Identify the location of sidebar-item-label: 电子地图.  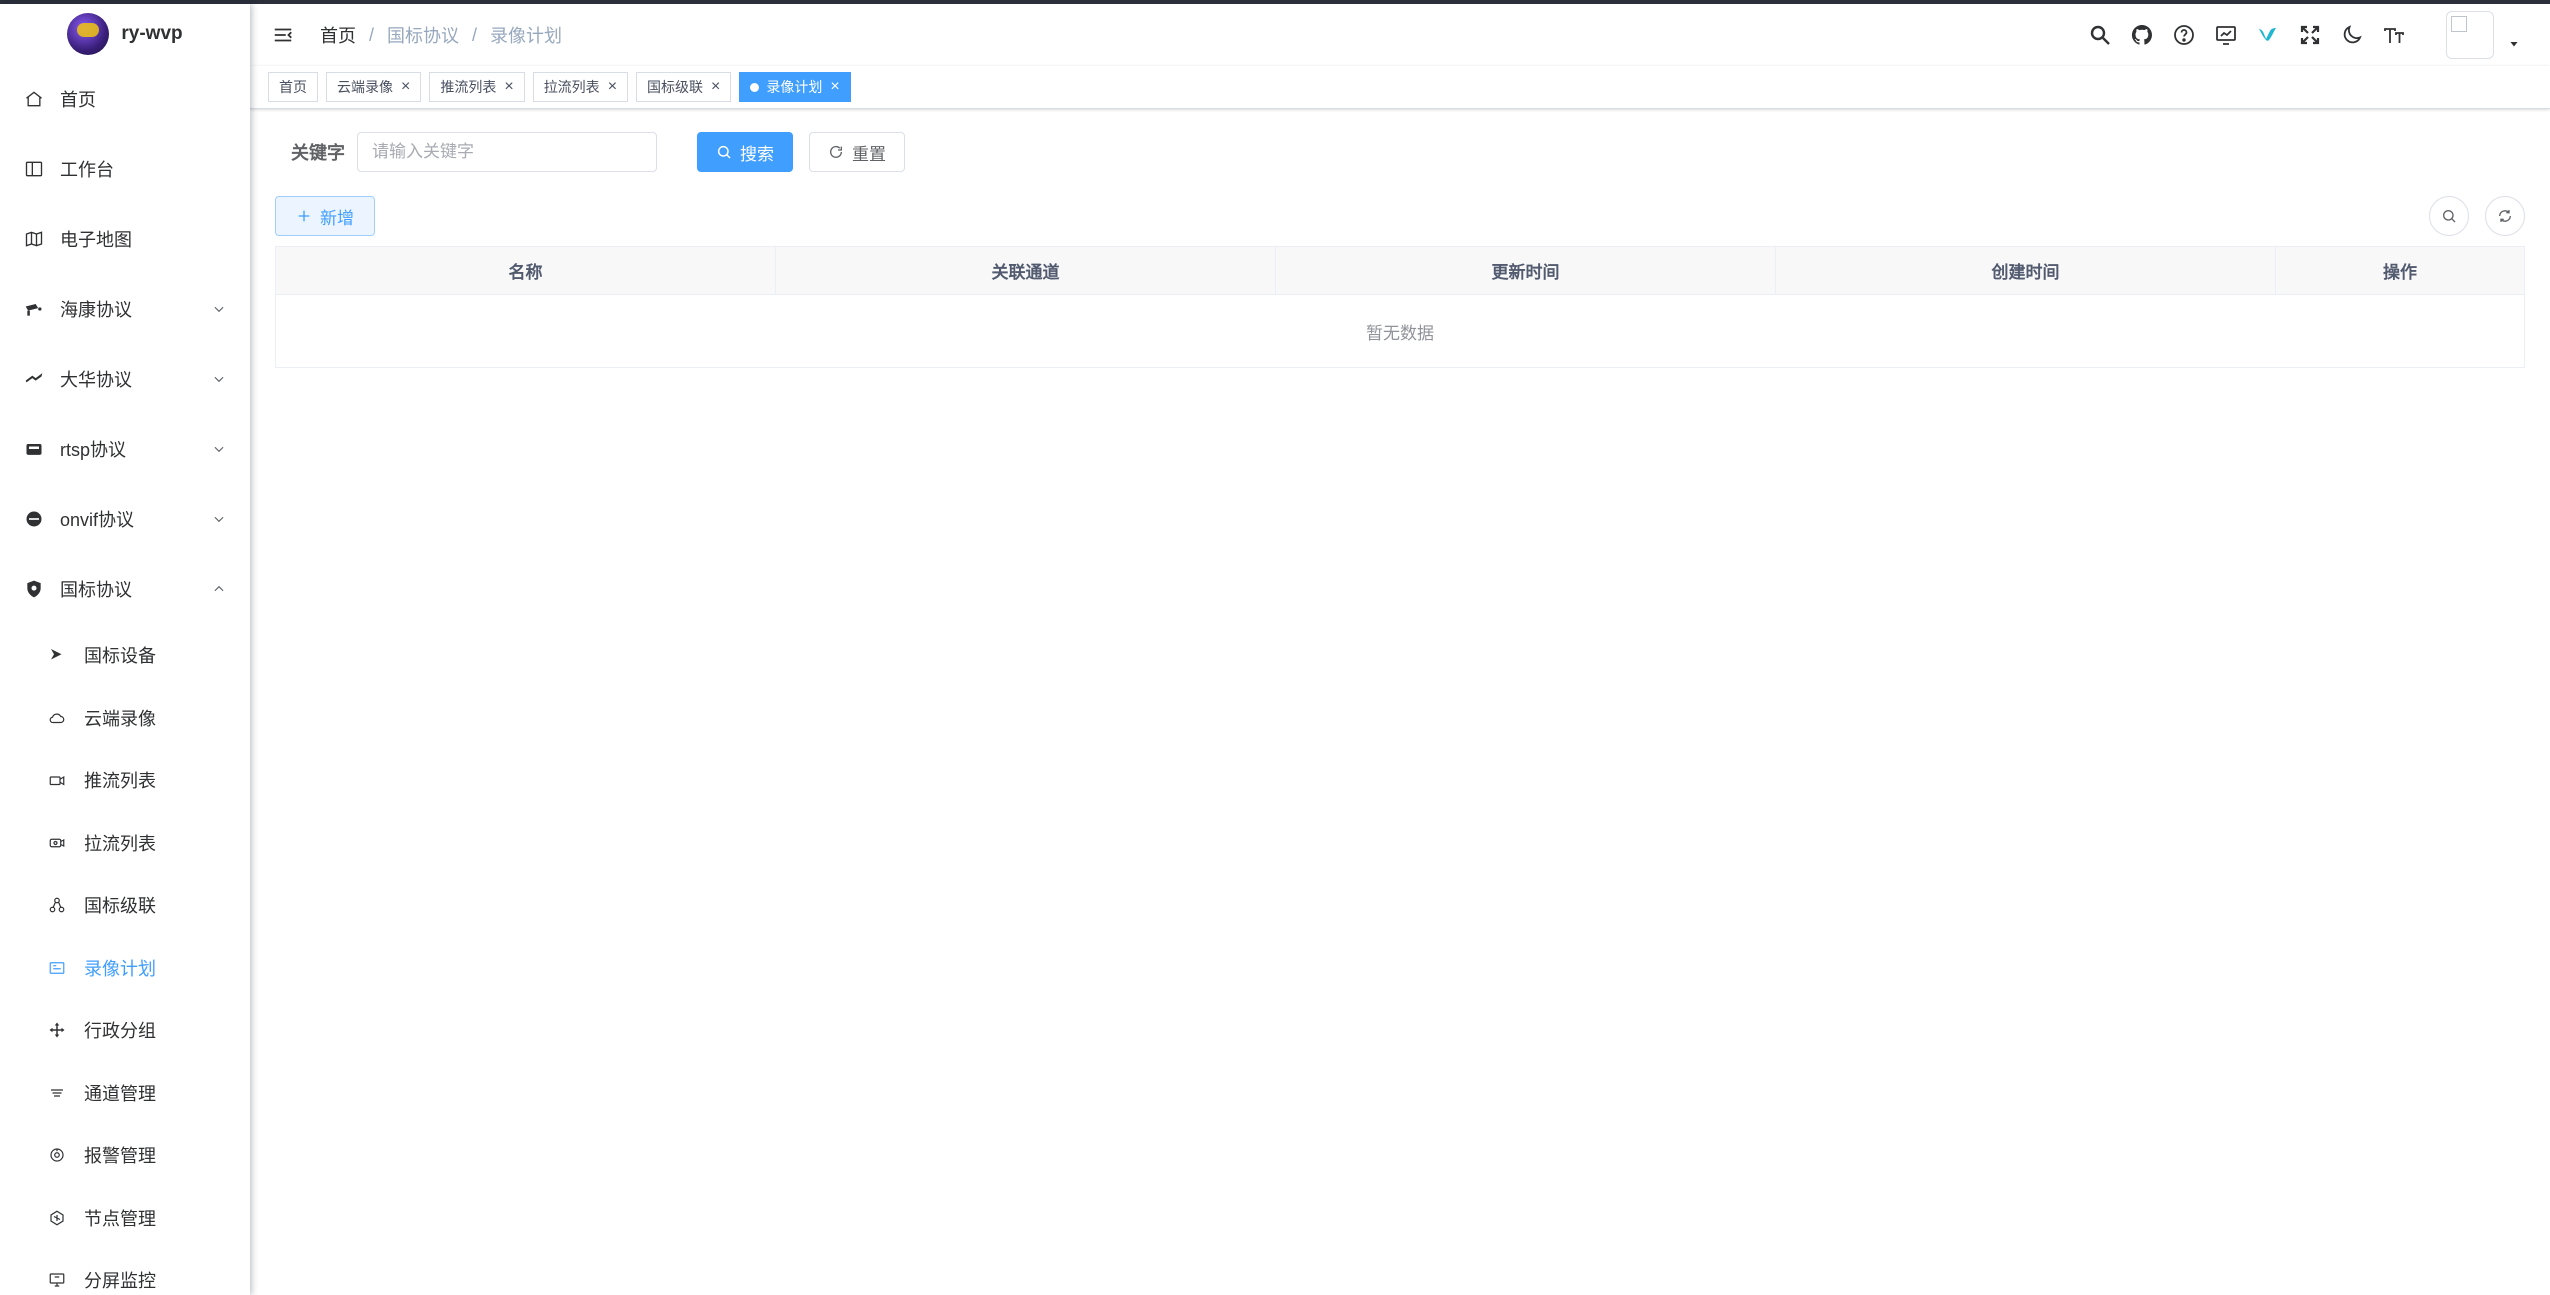
(96, 240).